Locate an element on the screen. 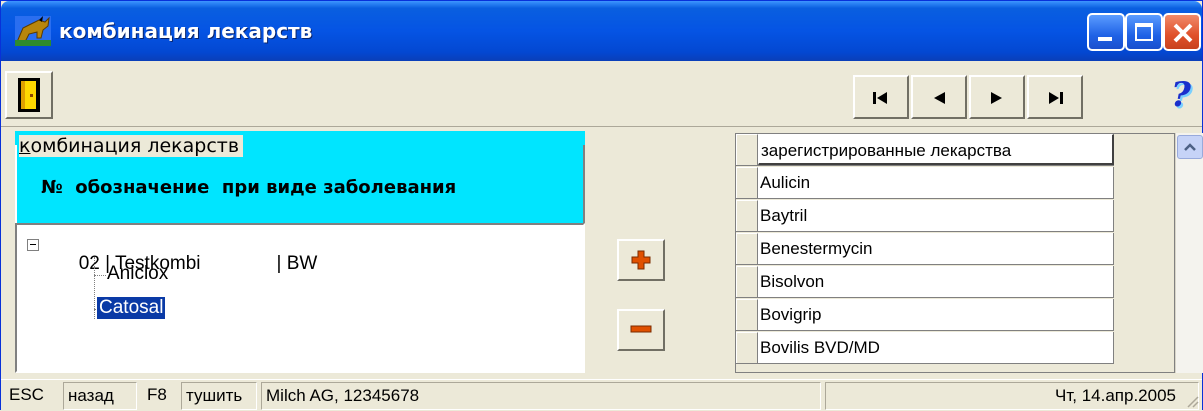 The height and width of the screenshot is (411, 1203). last-record-icon is located at coordinates (1056, 98).